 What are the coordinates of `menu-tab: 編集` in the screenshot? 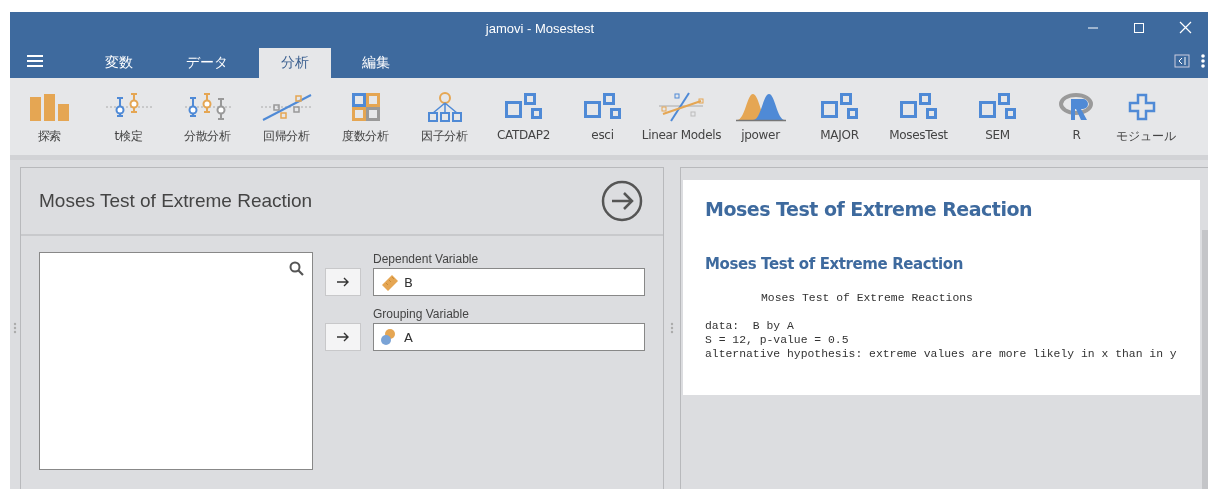 It's located at (376, 63).